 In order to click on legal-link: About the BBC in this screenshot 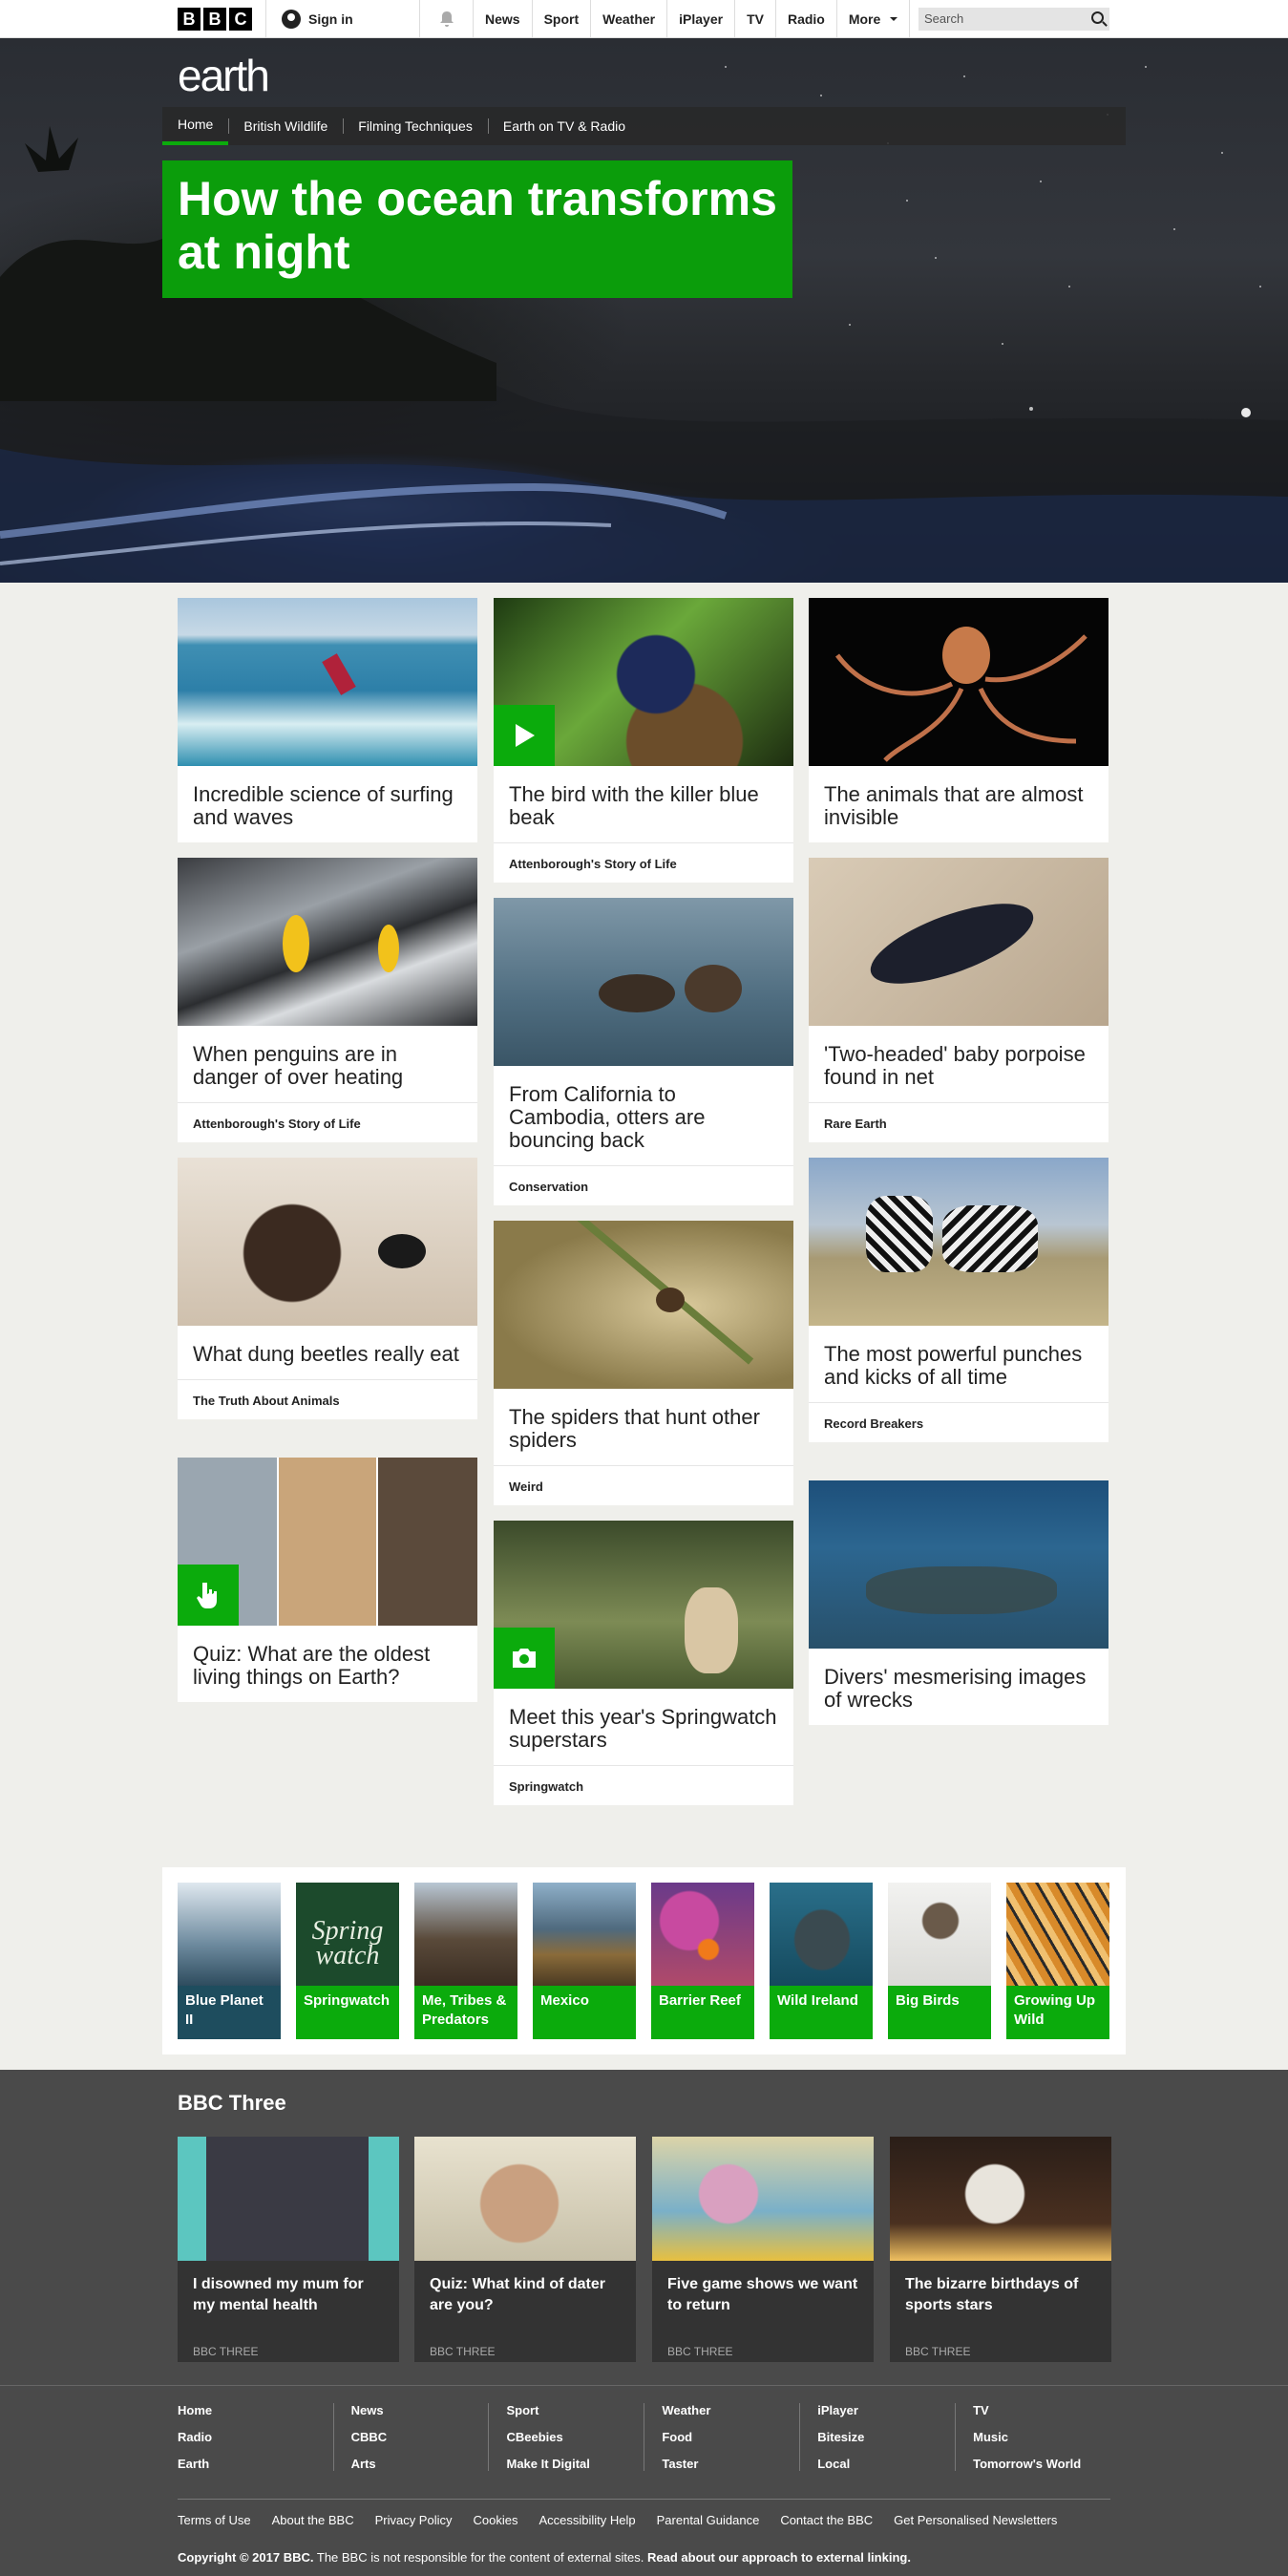, I will do `click(313, 2520)`.